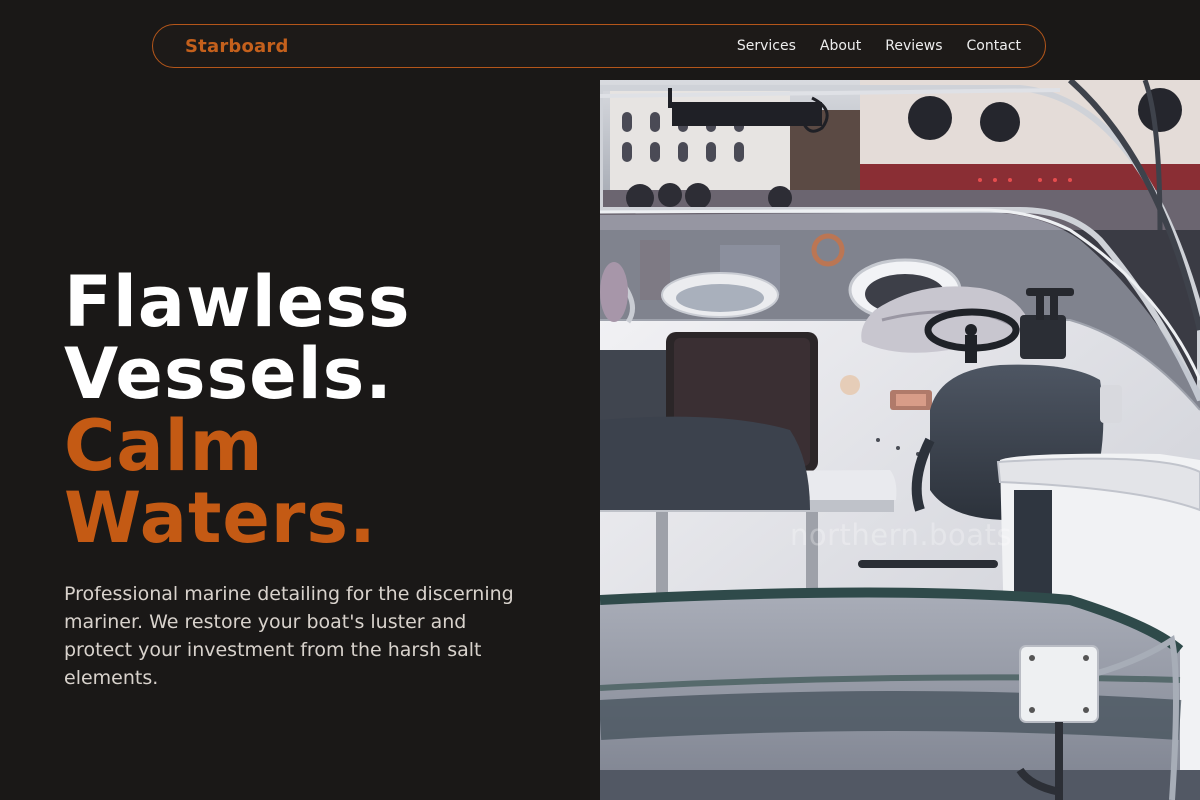 Image resolution: width=1200 pixels, height=800 pixels. What do you see at coordinates (237, 46) in the screenshot?
I see `brand-logo: Starboard` at bounding box center [237, 46].